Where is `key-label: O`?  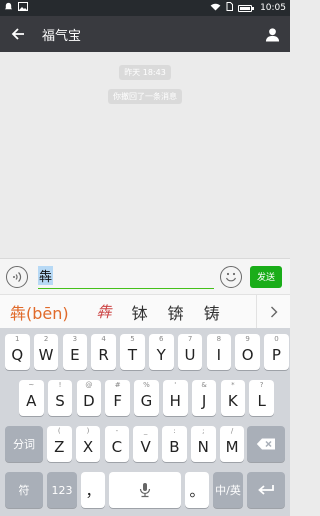 key-label: O is located at coordinates (247, 355).